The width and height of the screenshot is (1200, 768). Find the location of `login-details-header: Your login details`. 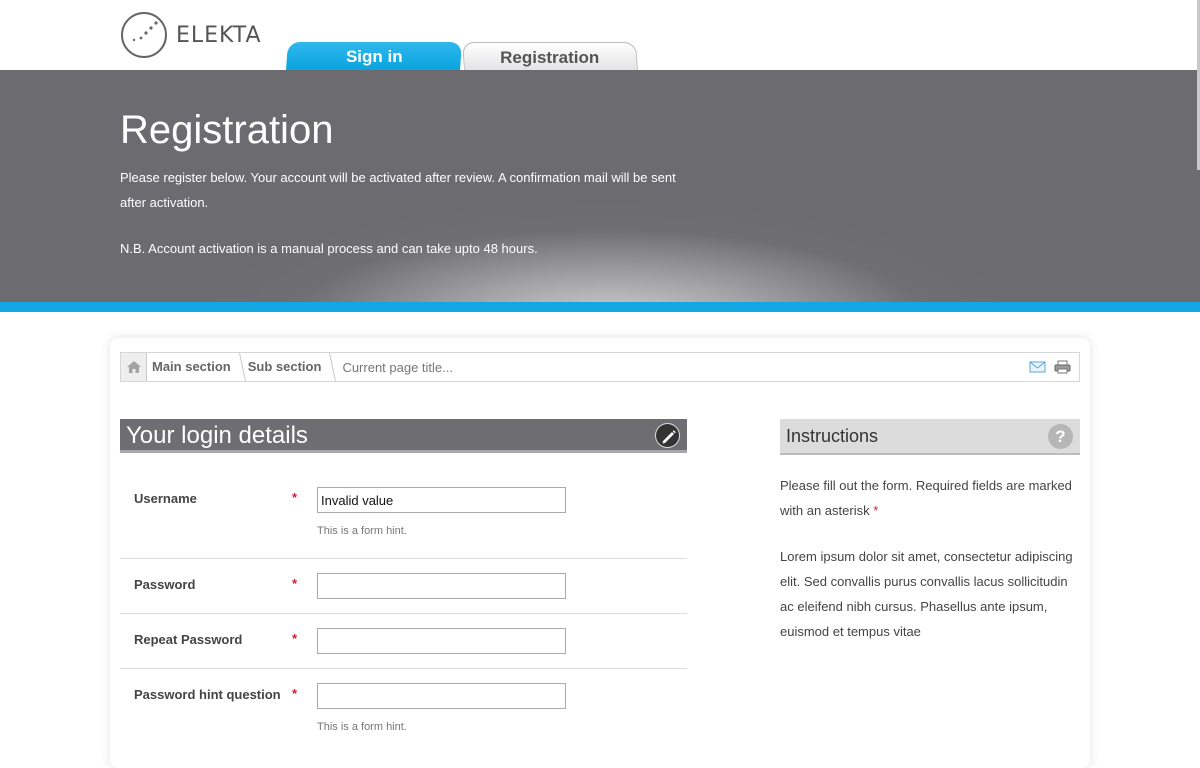

login-details-header: Your login details is located at coordinates (403, 436).